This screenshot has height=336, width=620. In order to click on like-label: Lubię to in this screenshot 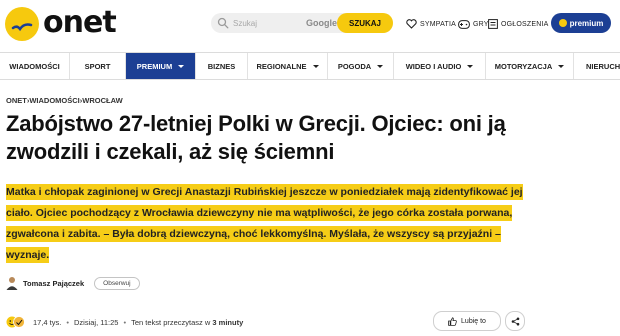, I will do `click(473, 321)`.